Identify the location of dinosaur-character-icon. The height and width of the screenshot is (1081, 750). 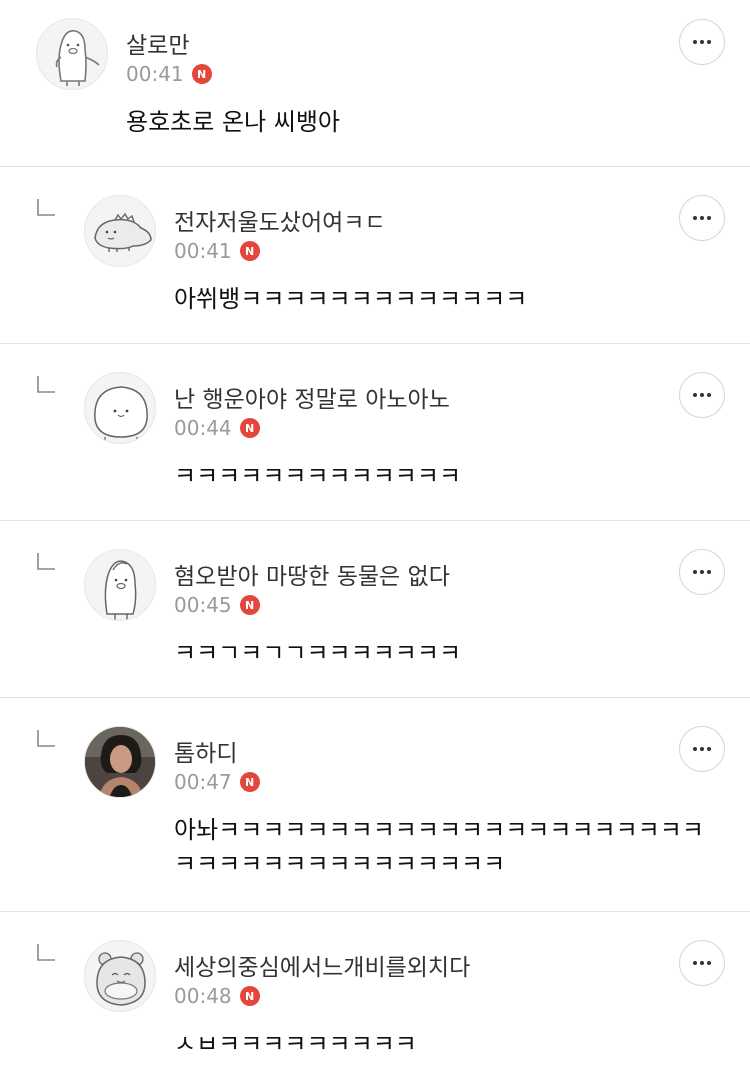
(120, 231).